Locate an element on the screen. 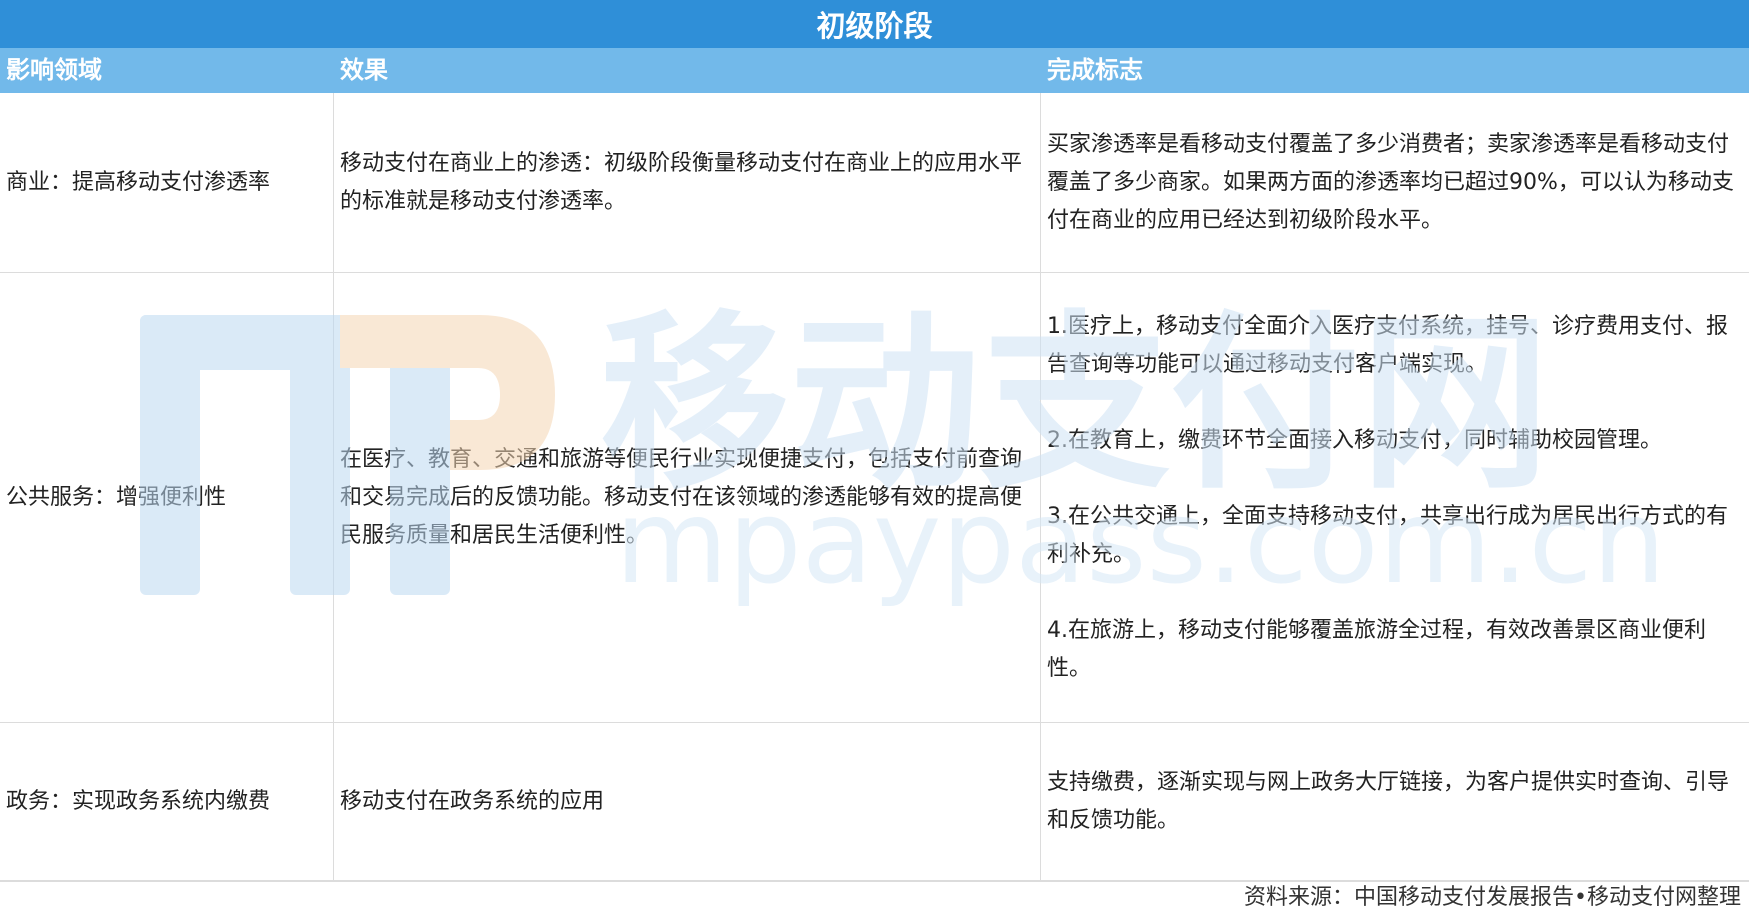  header-domain: 影响领域 is located at coordinates (54, 70).